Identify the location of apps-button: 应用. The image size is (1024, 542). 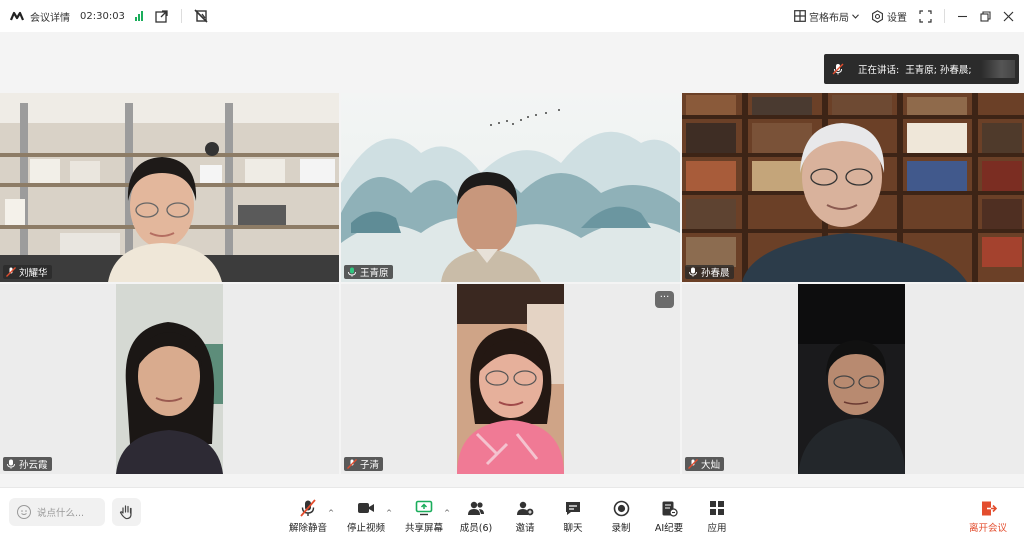
(717, 516).